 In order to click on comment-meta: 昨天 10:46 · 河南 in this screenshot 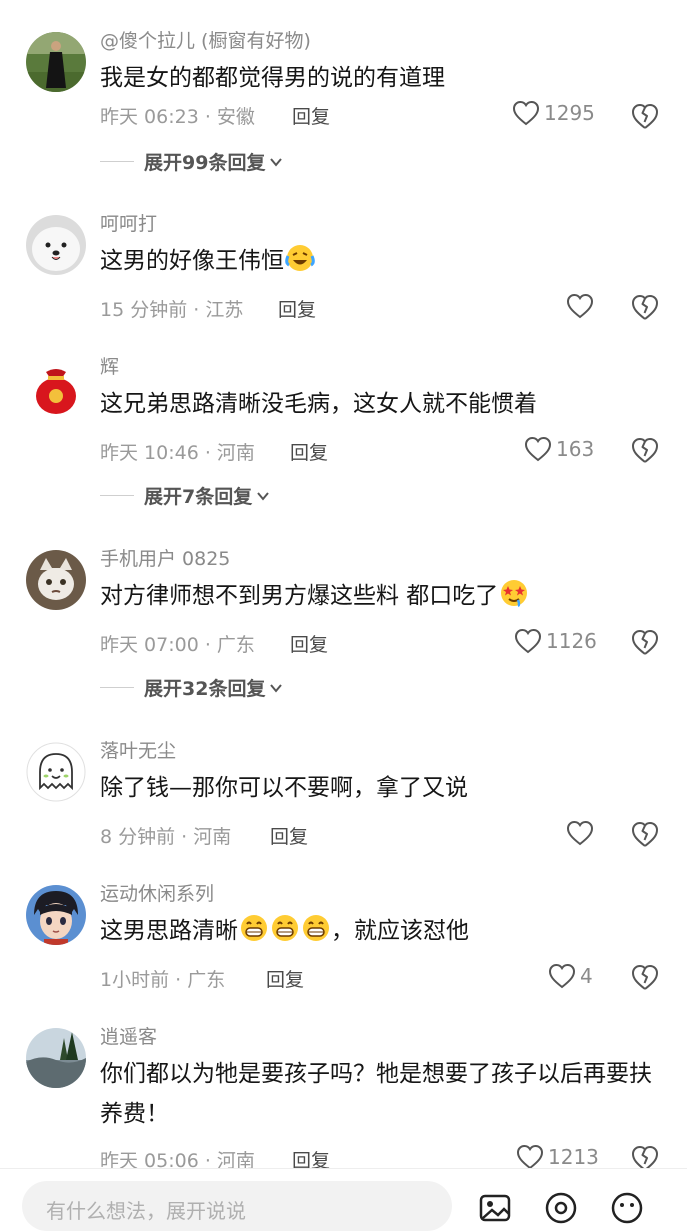, I will do `click(177, 453)`.